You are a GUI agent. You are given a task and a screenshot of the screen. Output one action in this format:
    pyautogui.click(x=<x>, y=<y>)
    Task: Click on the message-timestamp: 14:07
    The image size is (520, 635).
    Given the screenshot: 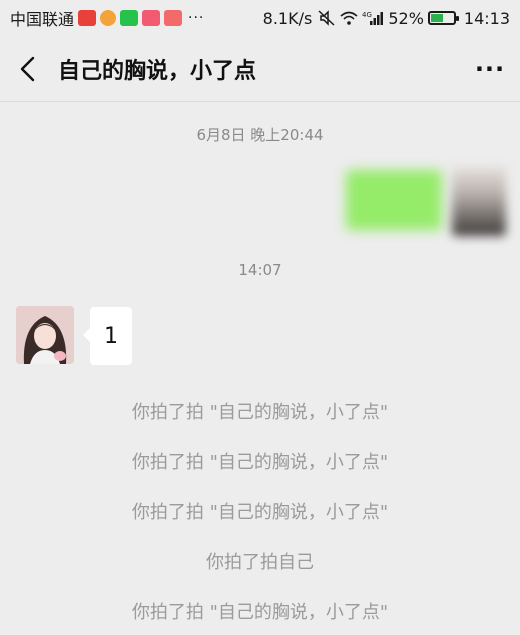 What is the action you would take?
    pyautogui.click(x=260, y=270)
    